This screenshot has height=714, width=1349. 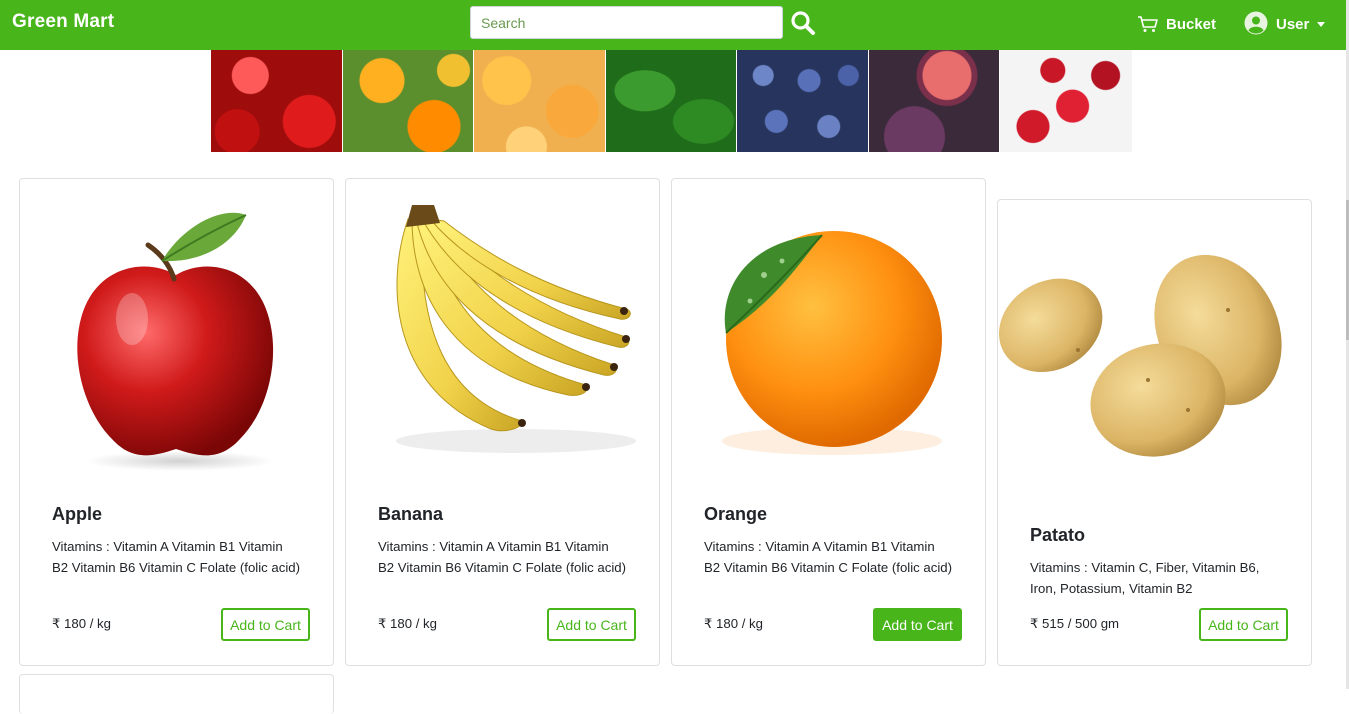 What do you see at coordinates (1191, 24) in the screenshot?
I see `bucket-label: Bucket` at bounding box center [1191, 24].